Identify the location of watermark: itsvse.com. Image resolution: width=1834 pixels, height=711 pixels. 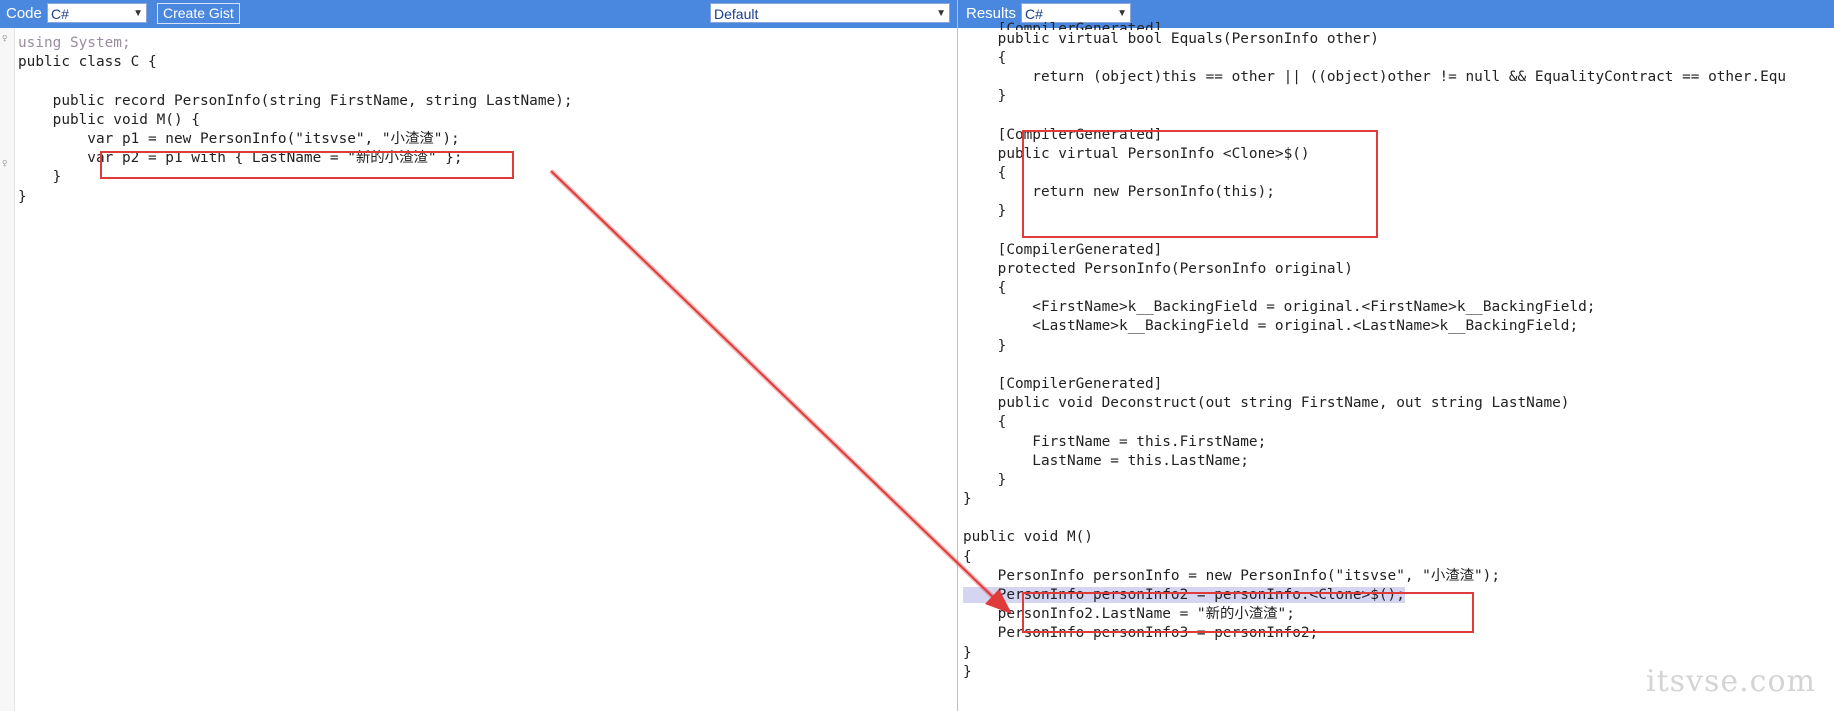
(1731, 681).